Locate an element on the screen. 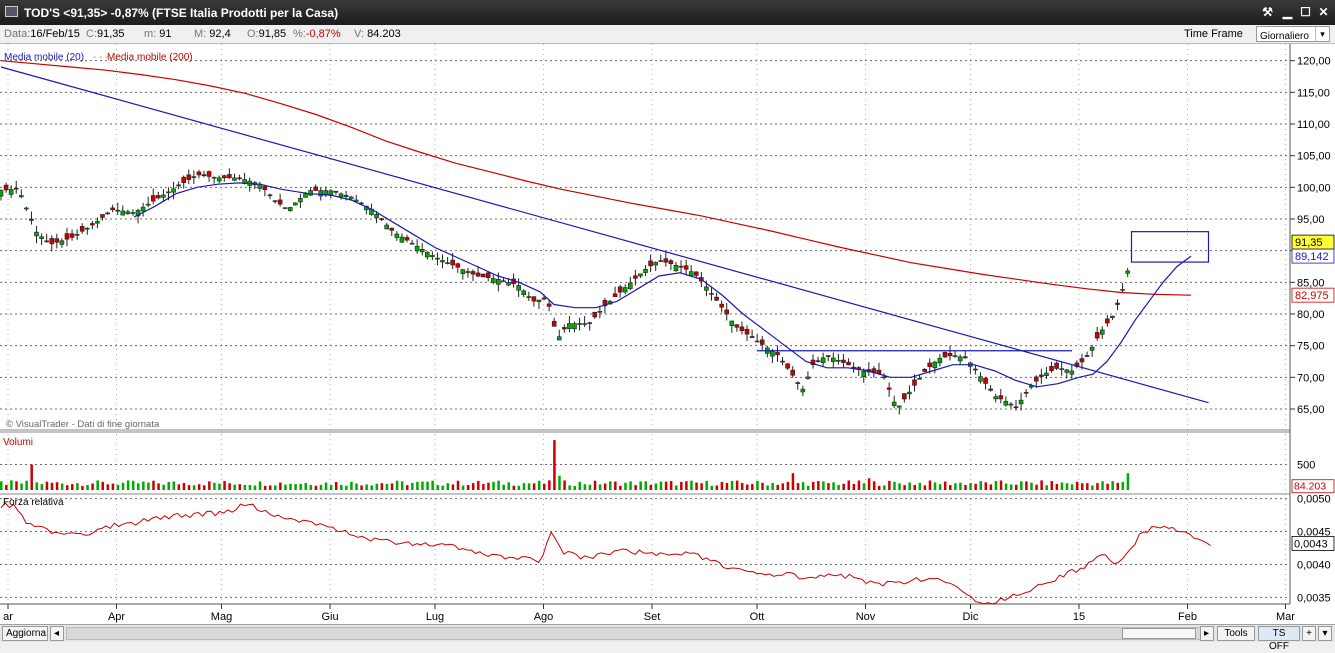  y-tick-label: 80,00 is located at coordinates (1311, 315).